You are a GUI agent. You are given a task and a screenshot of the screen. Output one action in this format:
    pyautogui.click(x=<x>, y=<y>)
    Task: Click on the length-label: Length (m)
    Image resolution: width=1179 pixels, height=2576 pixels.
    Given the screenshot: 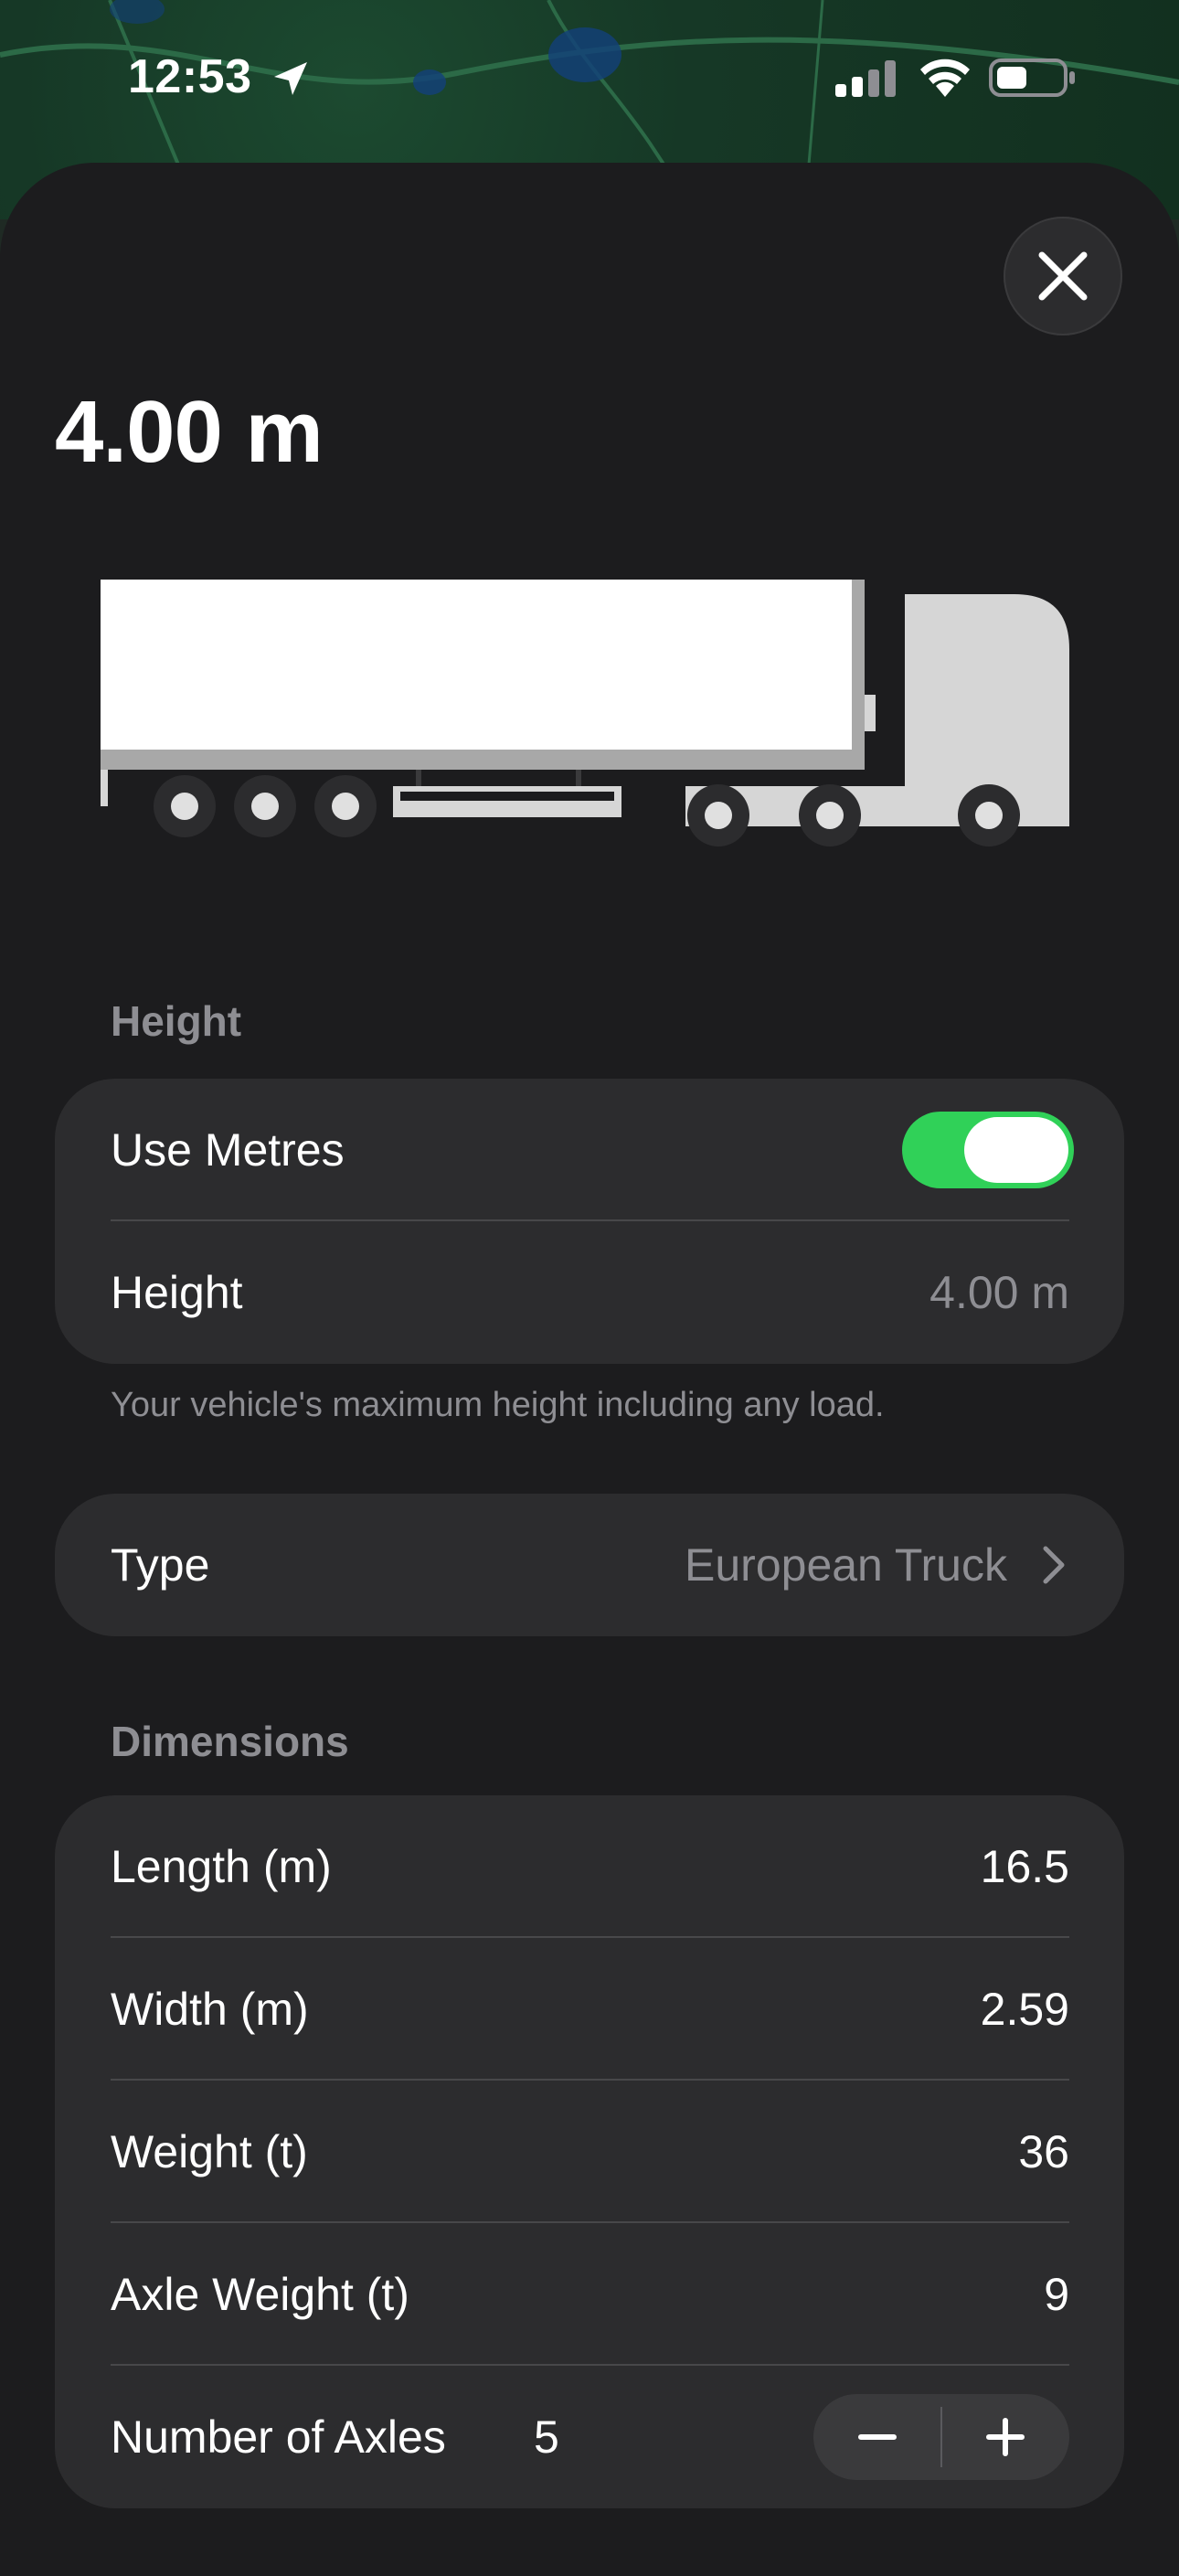 What is the action you would take?
    pyautogui.click(x=221, y=1866)
    